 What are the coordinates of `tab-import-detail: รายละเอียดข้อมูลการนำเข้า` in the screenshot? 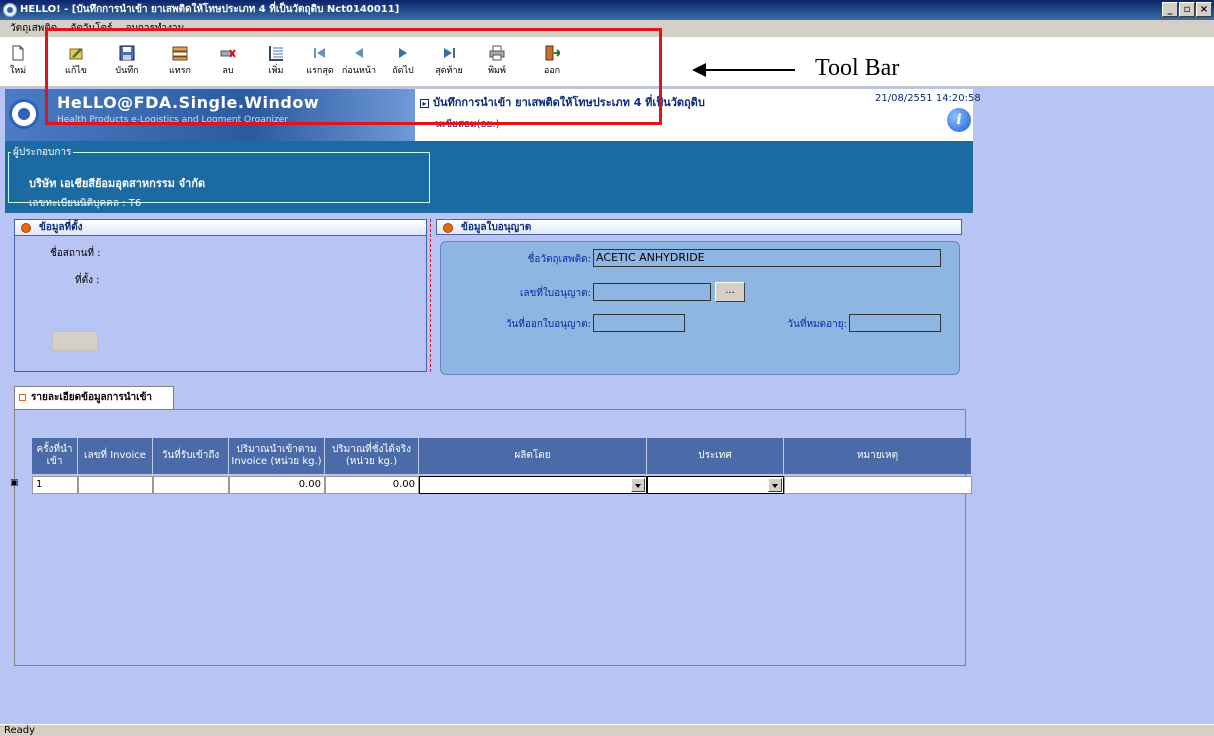 It's located at (94, 398).